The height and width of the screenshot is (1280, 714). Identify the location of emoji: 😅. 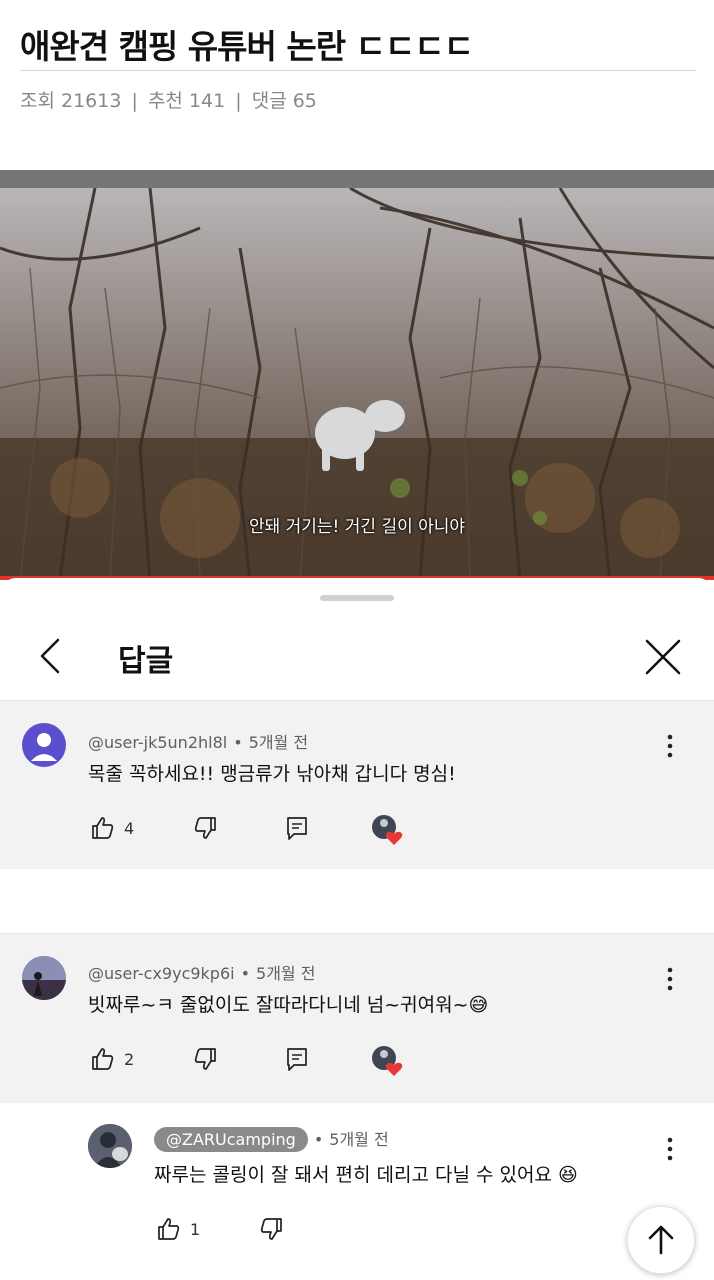
(478, 1005).